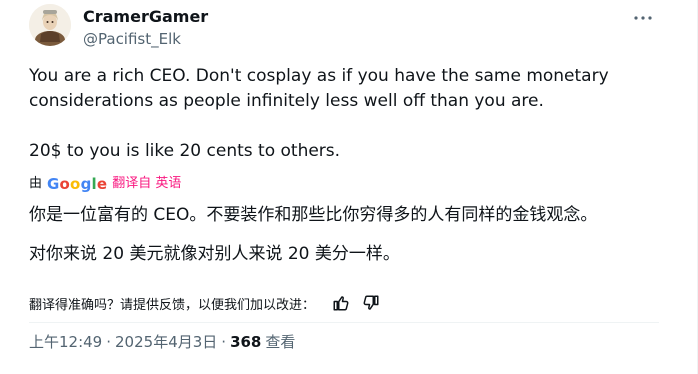 Image resolution: width=698 pixels, height=374 pixels. What do you see at coordinates (246, 342) in the screenshot?
I see `views-count: 368` at bounding box center [246, 342].